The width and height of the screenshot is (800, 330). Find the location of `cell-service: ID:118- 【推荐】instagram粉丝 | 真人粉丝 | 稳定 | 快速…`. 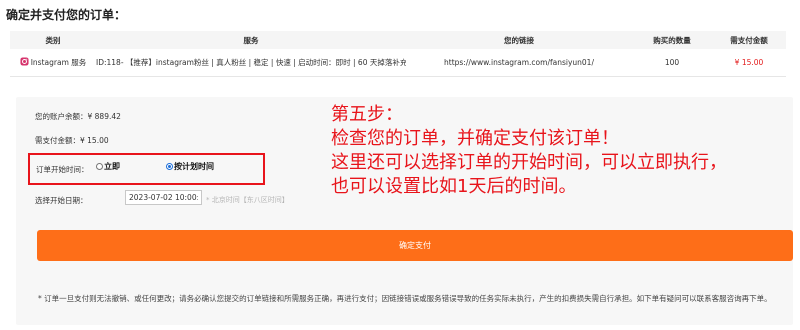

cell-service: ID:118- 【推荐】instagram粉丝 | 真人粉丝 | 稳定 | 快速… is located at coordinates (251, 63).